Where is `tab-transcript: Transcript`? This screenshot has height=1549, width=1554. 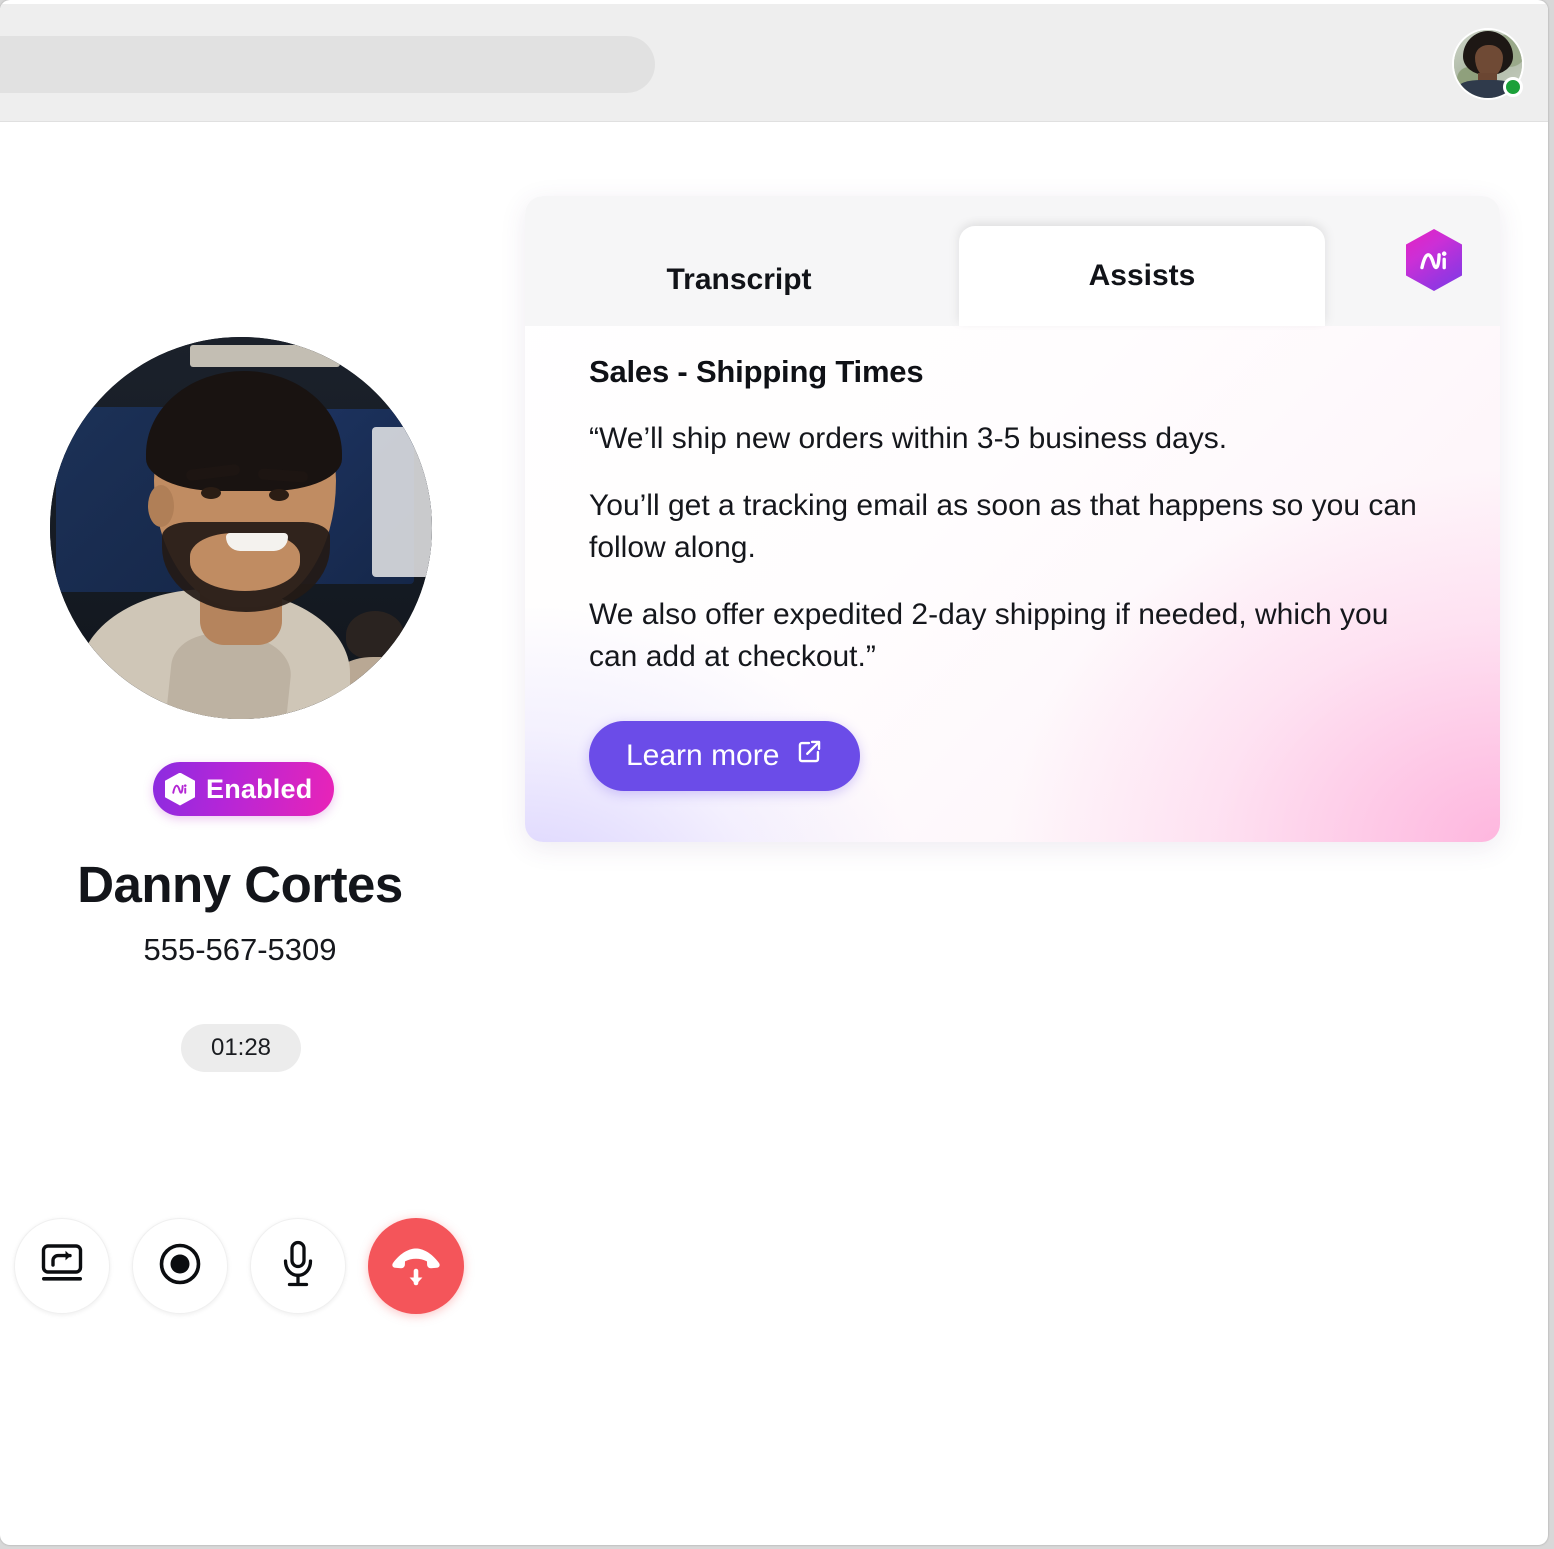
tab-transcript: Transcript is located at coordinates (739, 280).